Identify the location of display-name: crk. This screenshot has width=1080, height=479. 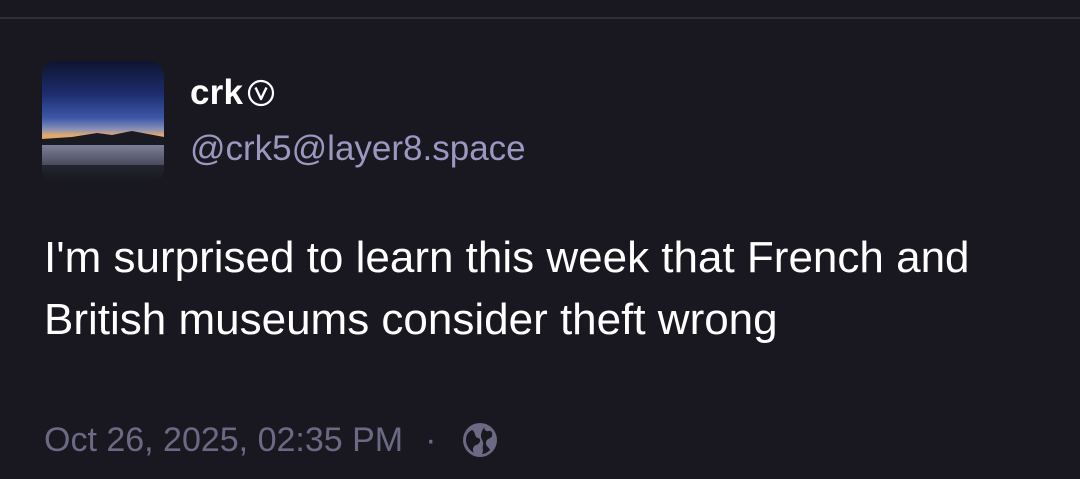
(216, 93).